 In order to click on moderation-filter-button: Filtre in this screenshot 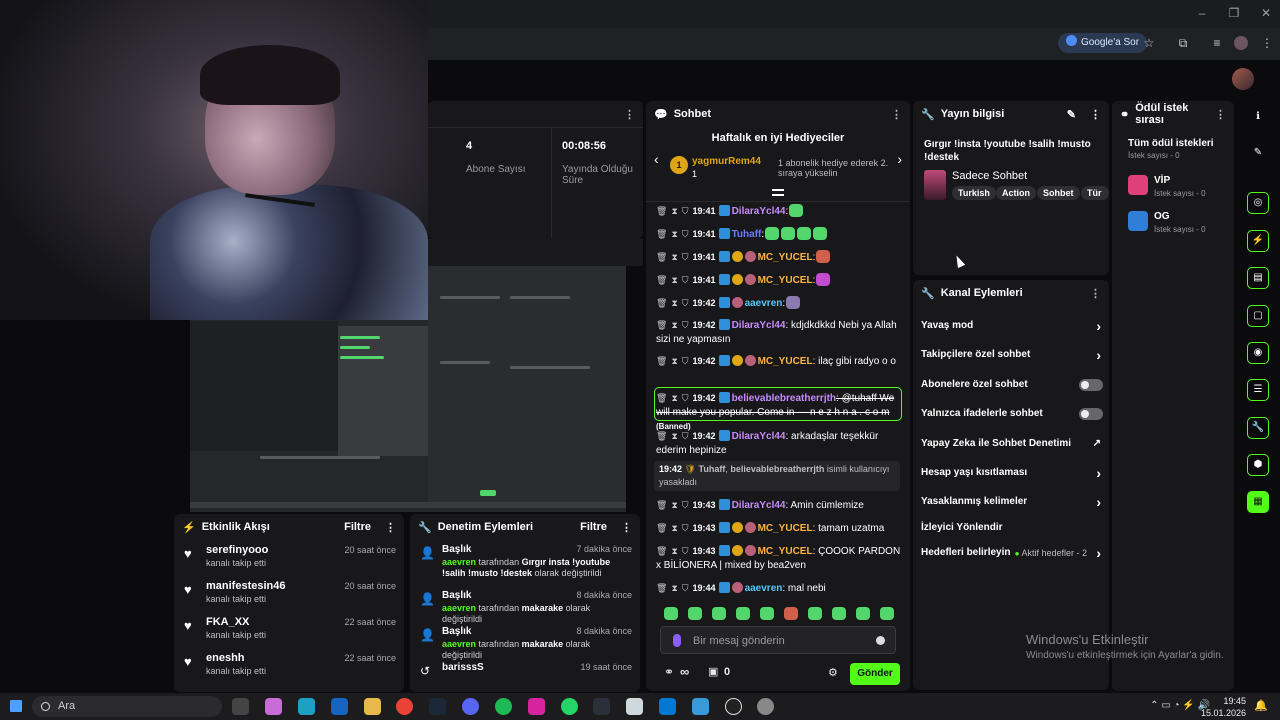, I will do `click(593, 527)`.